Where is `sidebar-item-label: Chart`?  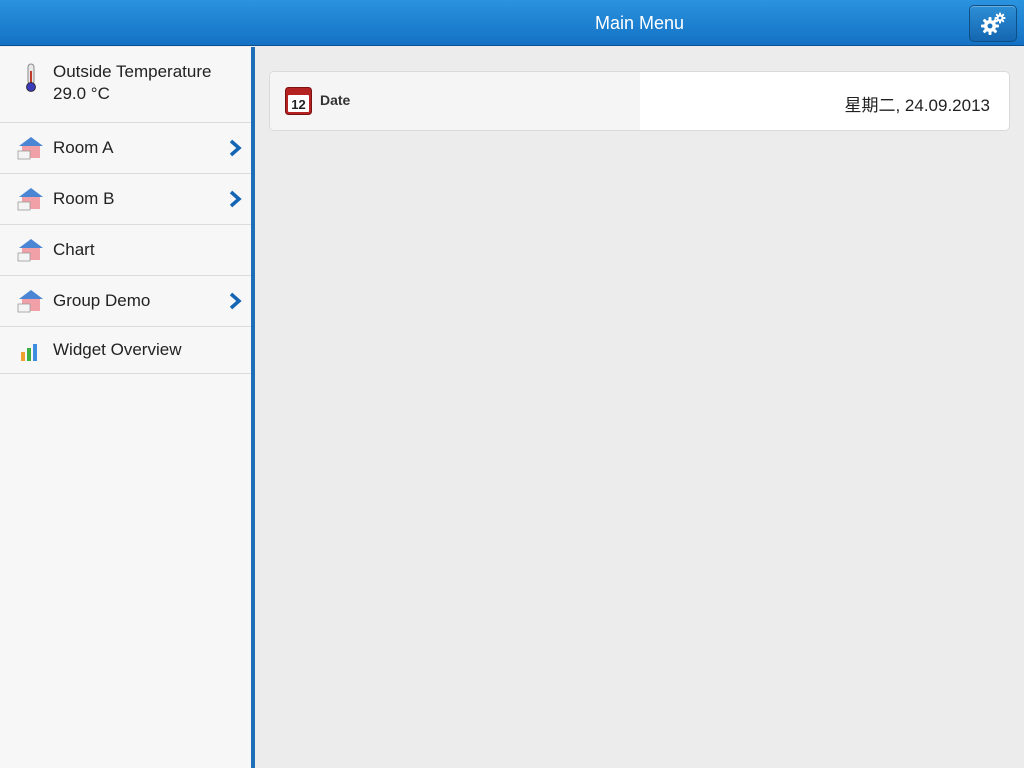 sidebar-item-label: Chart is located at coordinates (74, 249).